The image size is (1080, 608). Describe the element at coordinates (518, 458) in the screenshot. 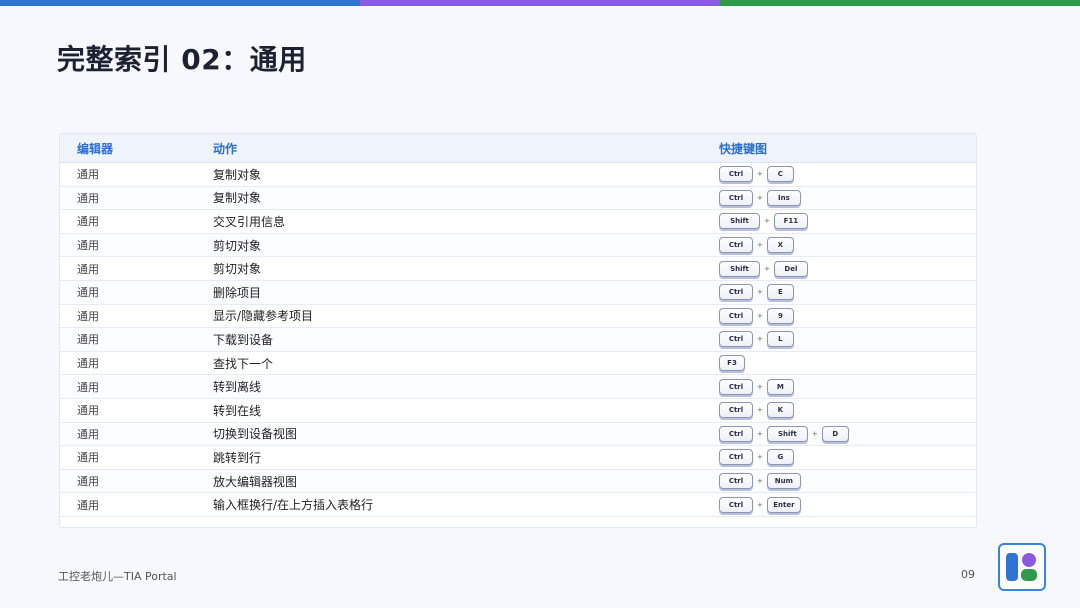

I see `table-row: 通用 跳转到行 Ctrl + G` at that location.